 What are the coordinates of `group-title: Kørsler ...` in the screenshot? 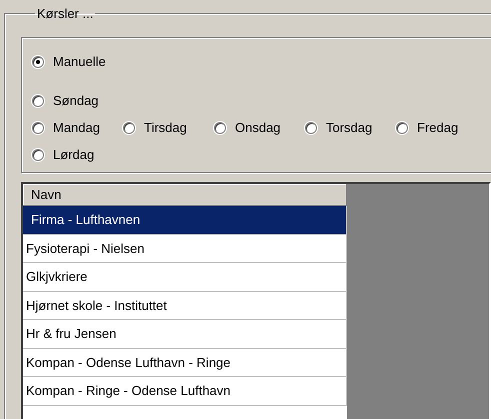 It's located at (65, 14).